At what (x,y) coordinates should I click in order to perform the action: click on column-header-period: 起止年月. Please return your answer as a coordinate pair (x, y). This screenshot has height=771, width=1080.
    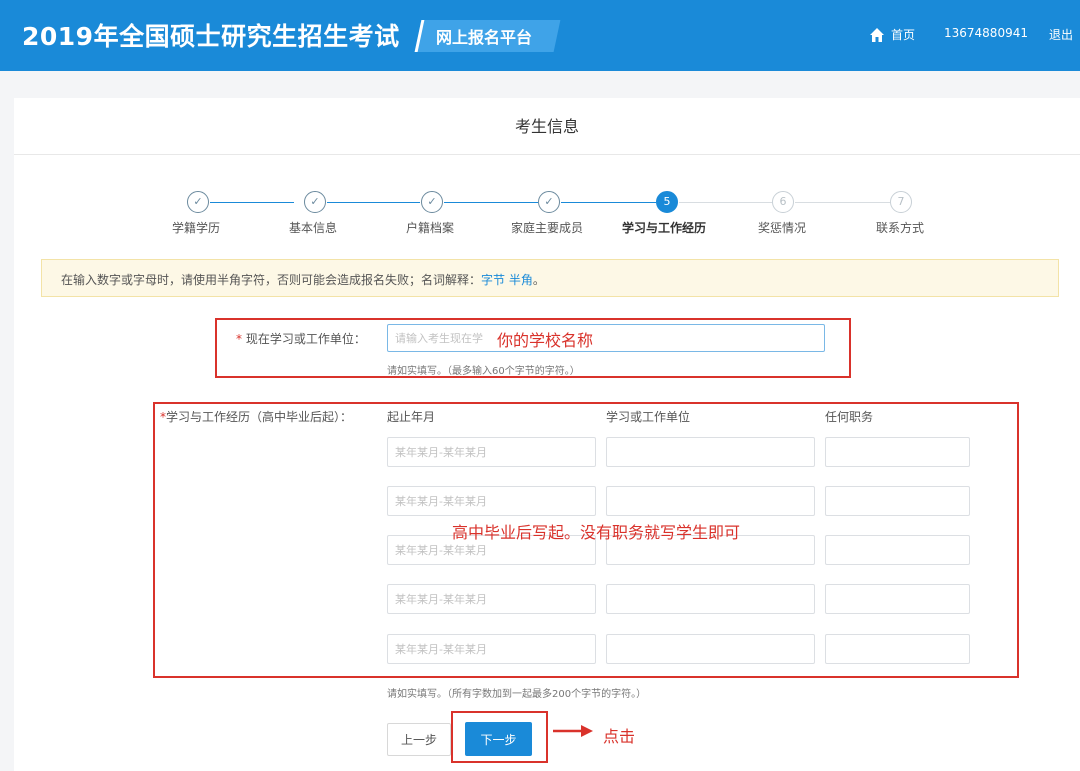
    Looking at the image, I should click on (411, 417).